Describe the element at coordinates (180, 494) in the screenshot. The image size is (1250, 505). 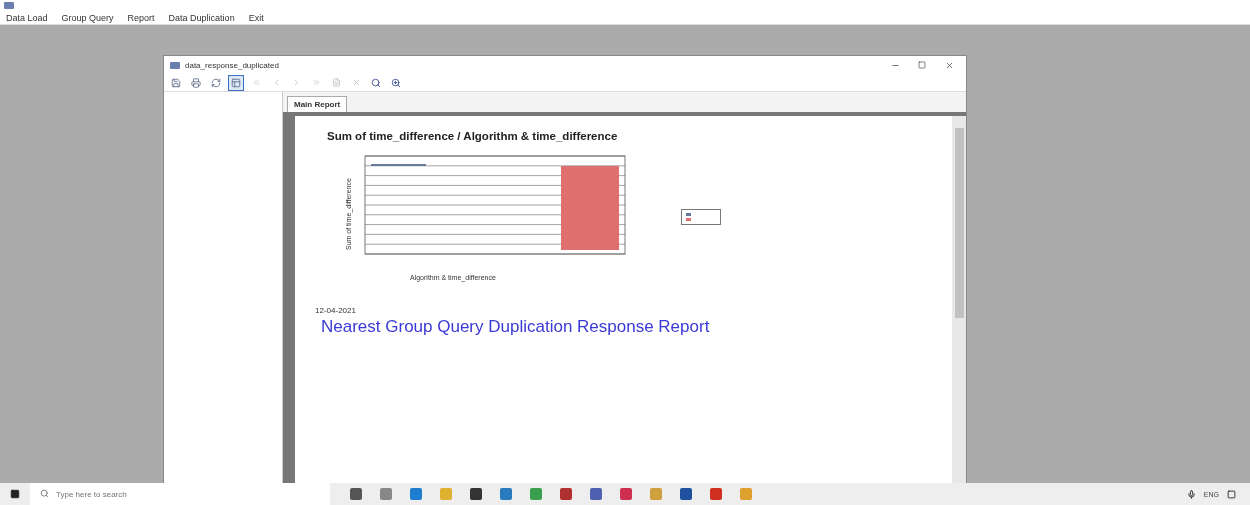
I see `search-field: Type here to search` at that location.